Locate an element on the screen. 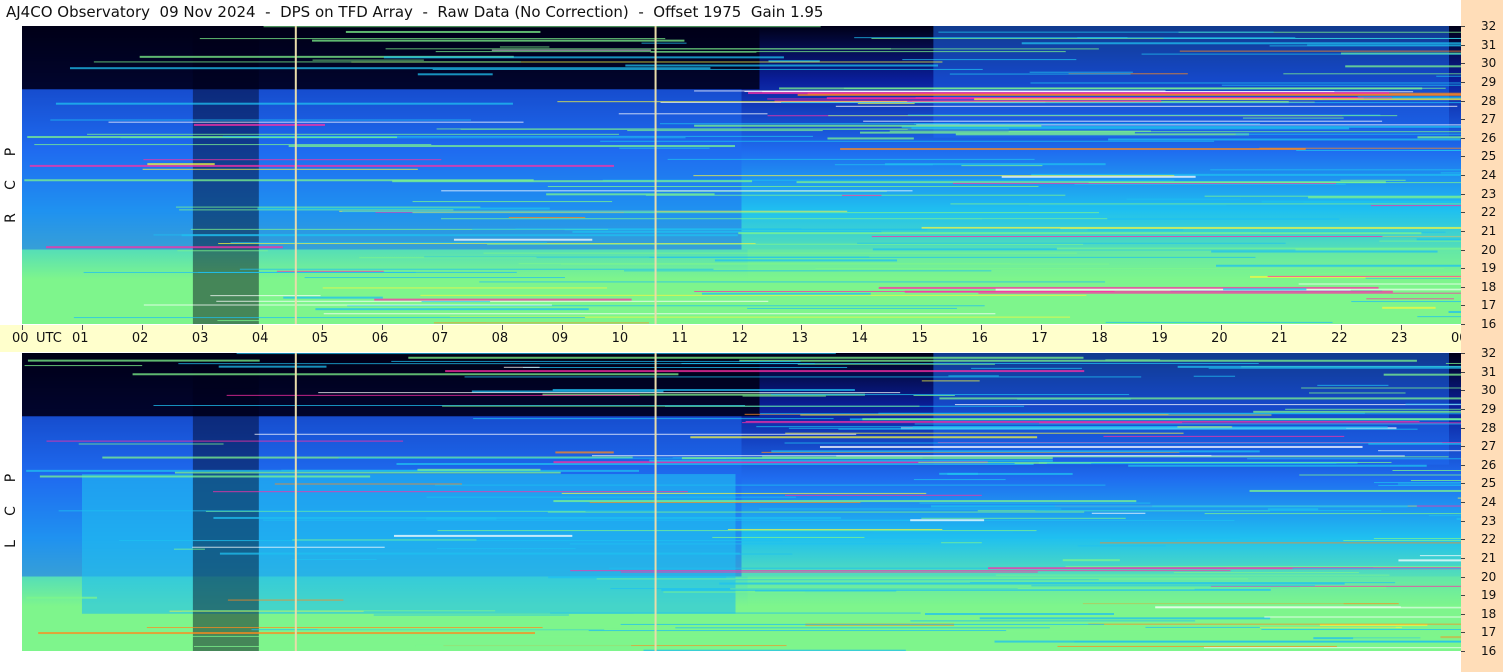  frequency-tick-label: 22 is located at coordinates (1489, 539).